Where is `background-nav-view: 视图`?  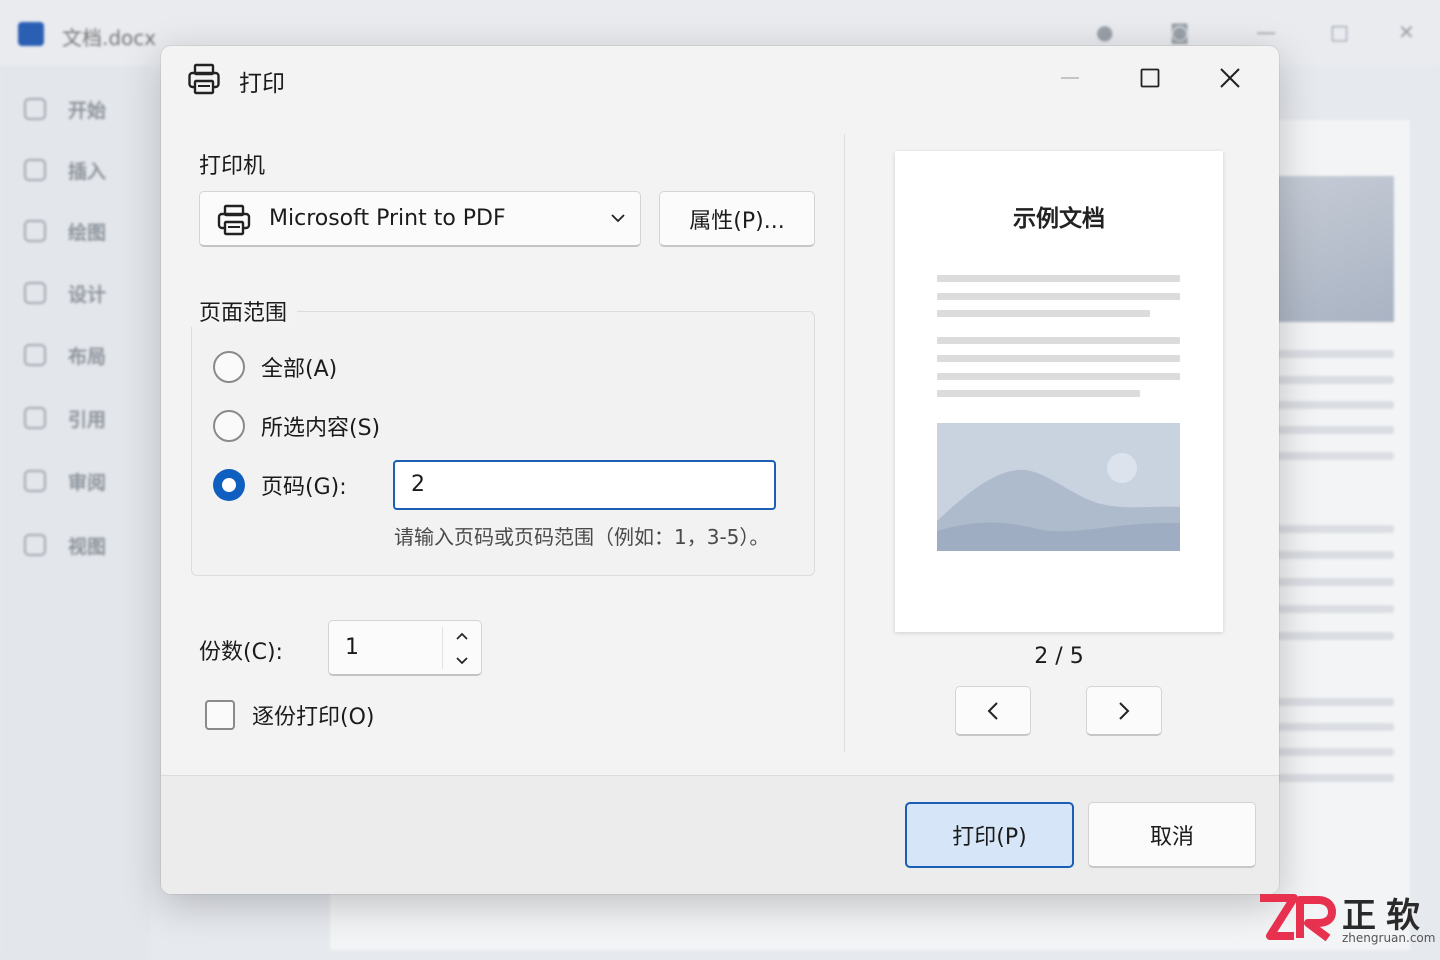
background-nav-view: 视图 is located at coordinates (65, 545).